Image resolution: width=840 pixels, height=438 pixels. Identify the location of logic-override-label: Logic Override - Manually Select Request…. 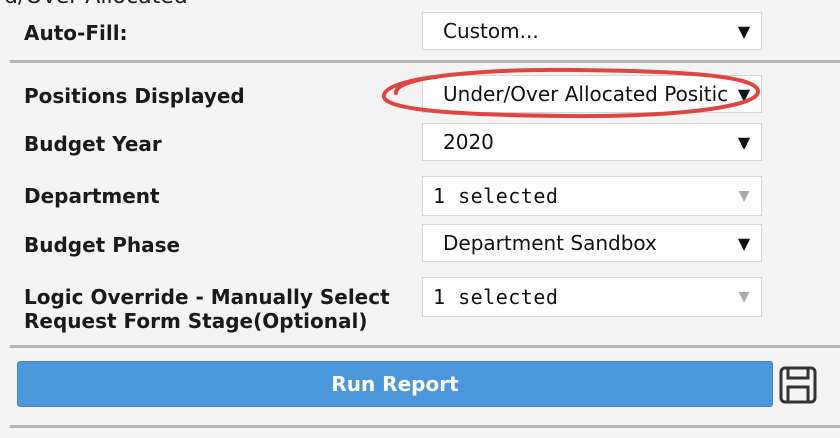
(207, 309).